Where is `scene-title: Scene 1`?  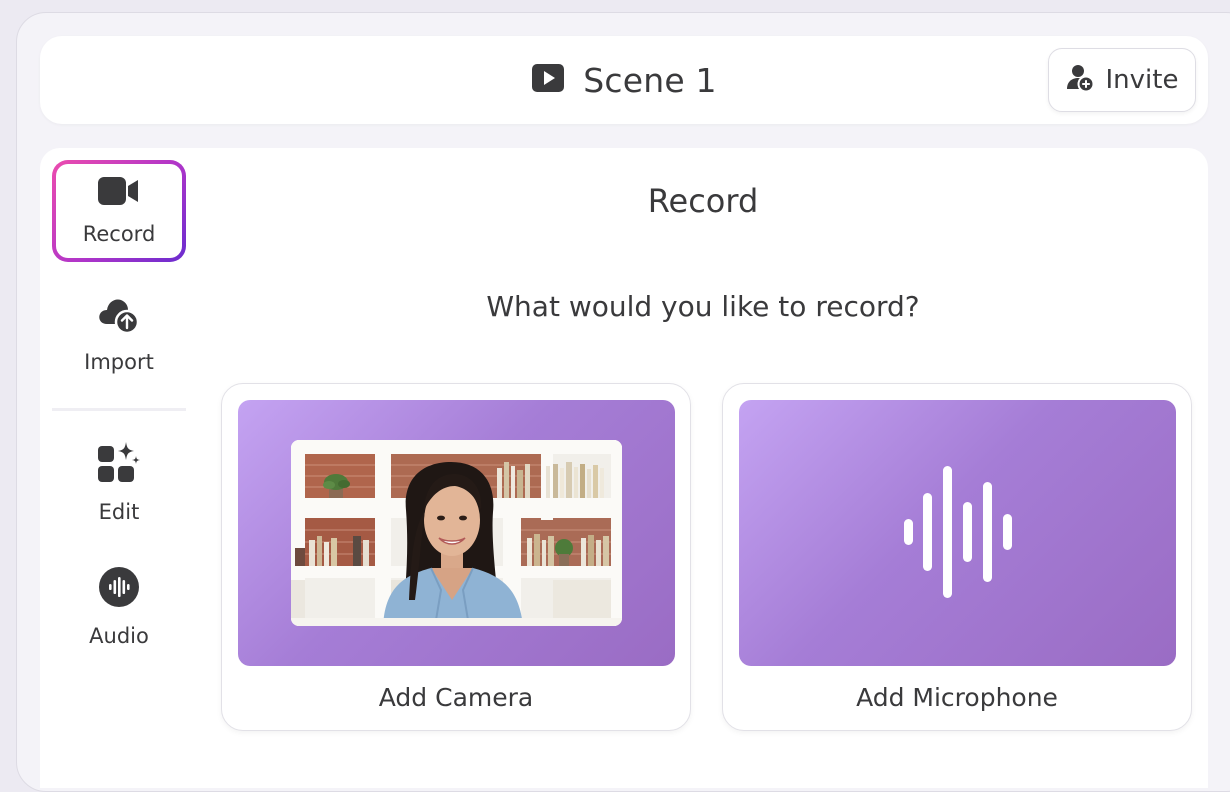
scene-title: Scene 1 is located at coordinates (650, 80).